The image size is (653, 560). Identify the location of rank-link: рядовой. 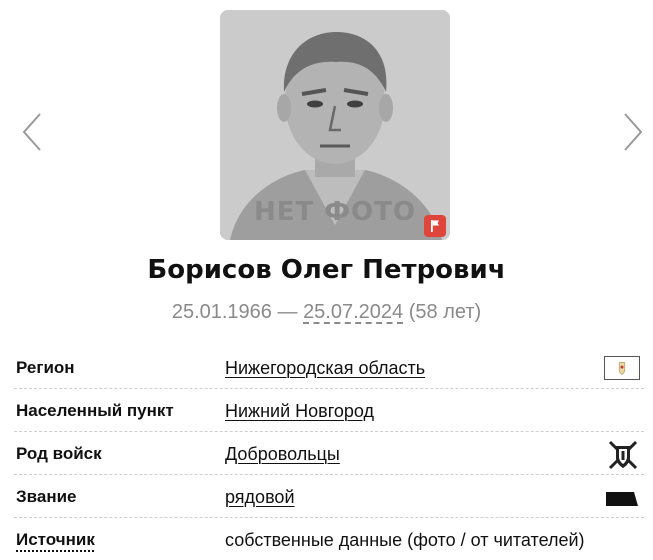
(260, 497).